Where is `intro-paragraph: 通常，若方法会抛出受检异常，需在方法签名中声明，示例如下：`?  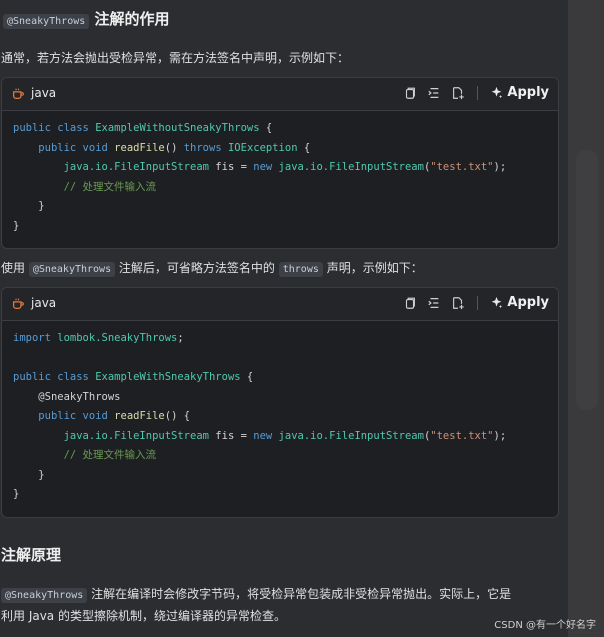
intro-paragraph: 通常，若方法会抛出受检异常，需在方法签名中声明，示例如下： is located at coordinates (175, 58).